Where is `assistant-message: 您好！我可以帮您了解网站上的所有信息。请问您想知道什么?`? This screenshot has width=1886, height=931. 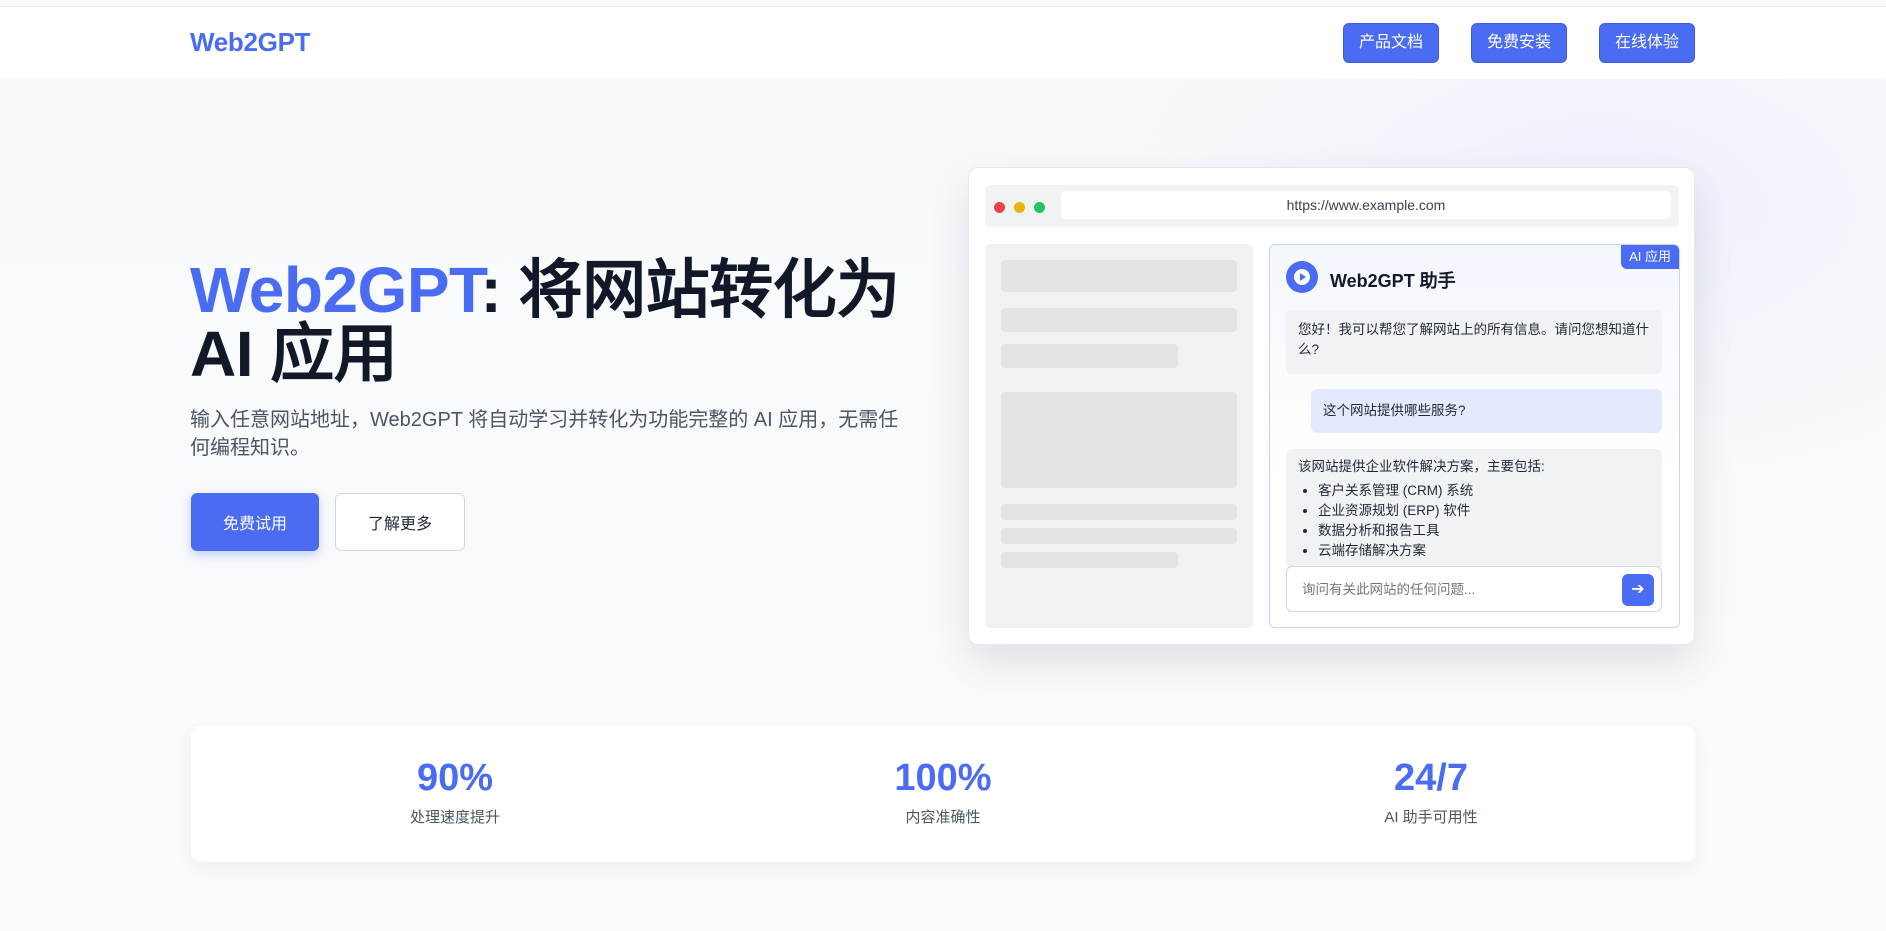 assistant-message: 您好！我可以帮您了解网站上的所有信息。请问您想知道什么? is located at coordinates (1474, 342).